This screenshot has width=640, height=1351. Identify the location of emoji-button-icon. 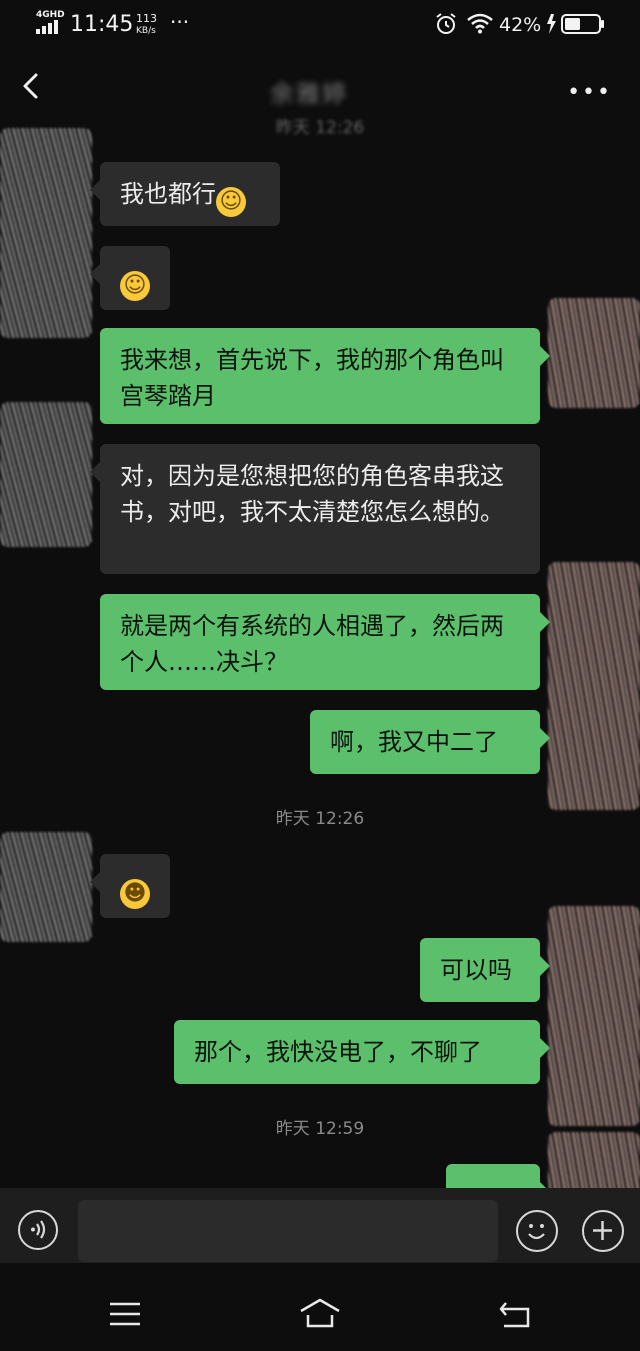
(537, 1231).